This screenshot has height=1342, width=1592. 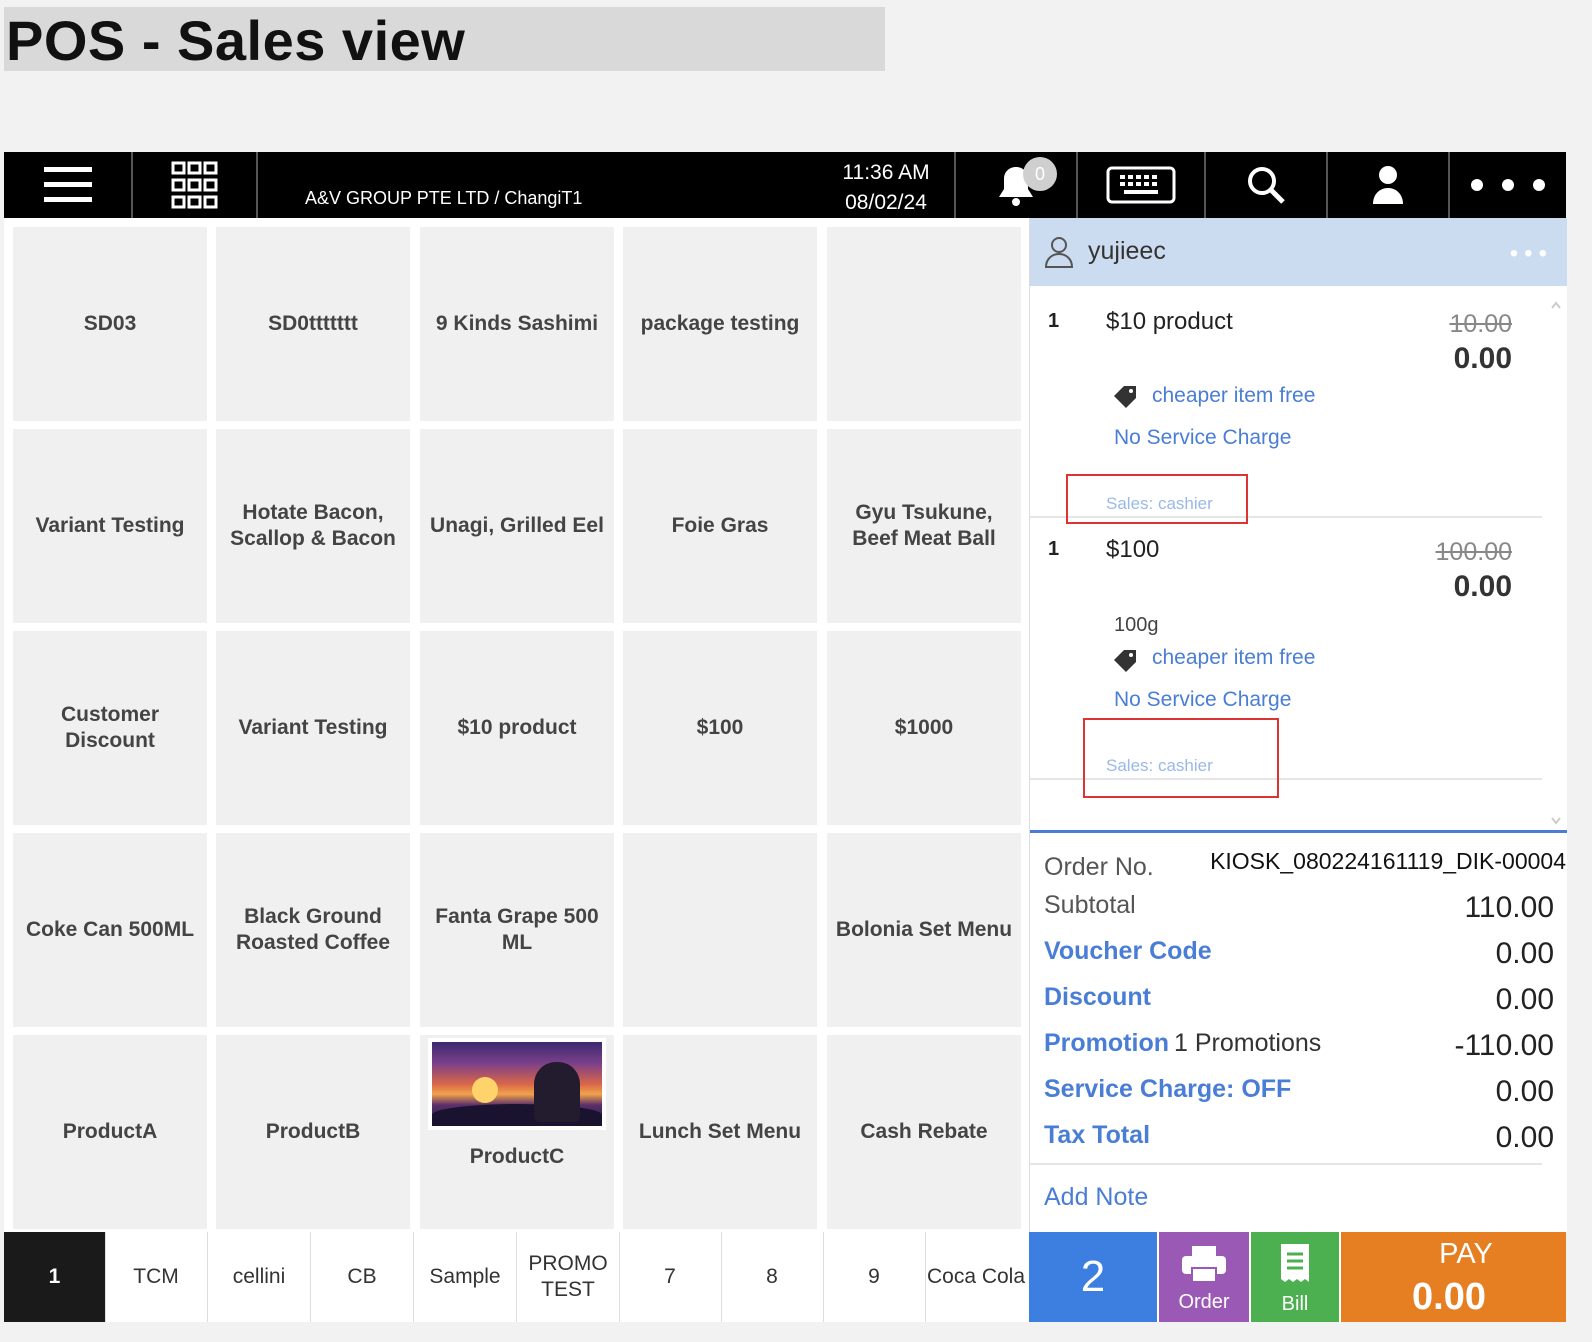 What do you see at coordinates (874, 1277) in the screenshot?
I see `category-tab: 9` at bounding box center [874, 1277].